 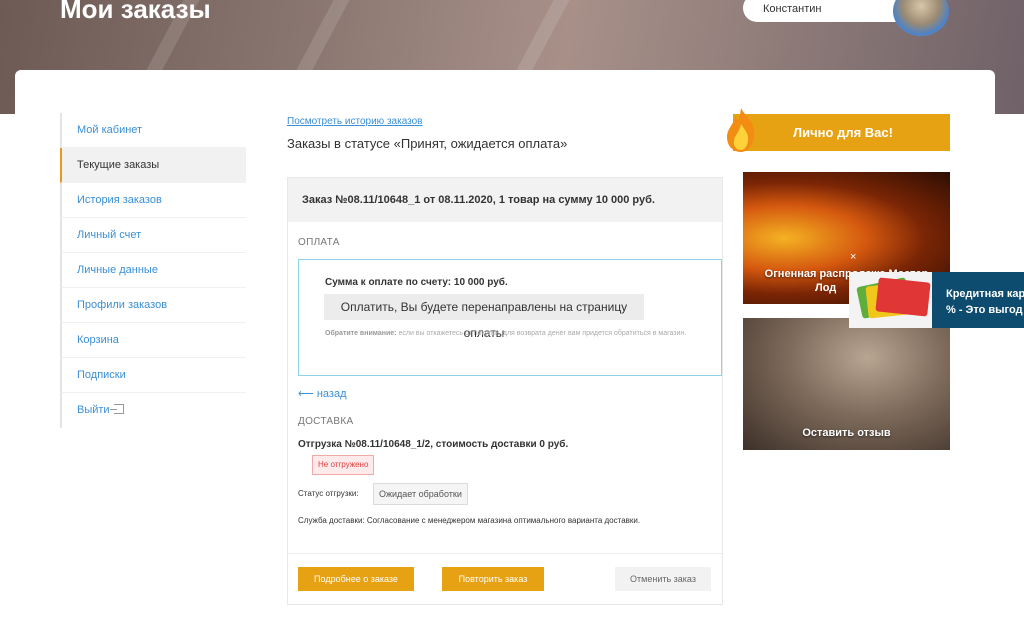 I want to click on sidebar-item-order-history: История заказов, so click(x=153, y=200).